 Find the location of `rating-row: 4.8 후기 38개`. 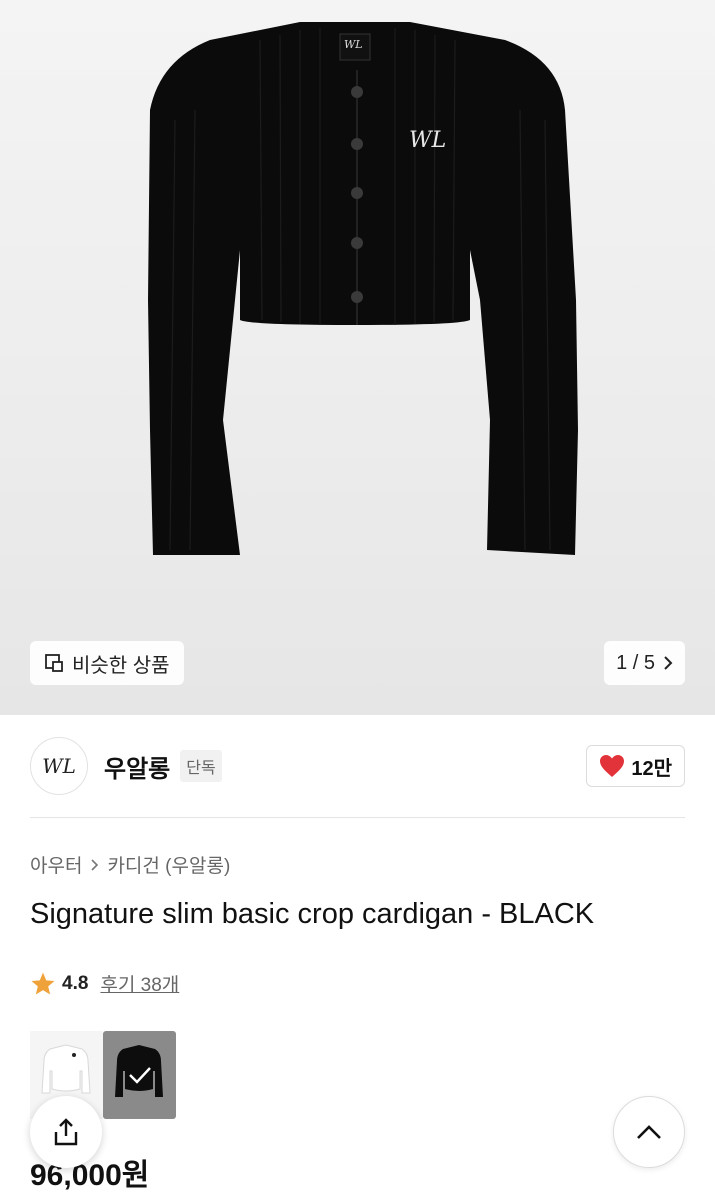

rating-row: 4.8 후기 38개 is located at coordinates (104, 983).